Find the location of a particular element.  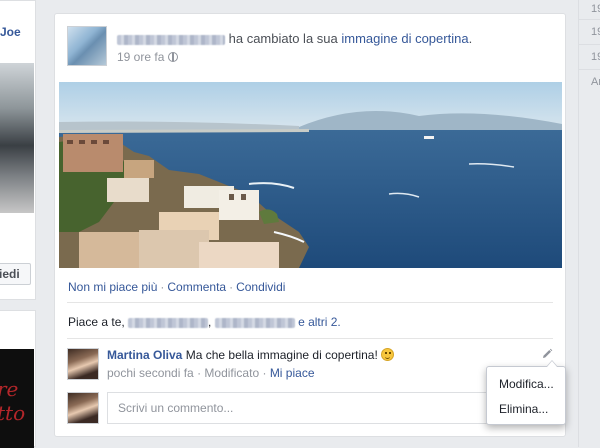

post-timestamp: 19 ore fa is located at coordinates (148, 57).